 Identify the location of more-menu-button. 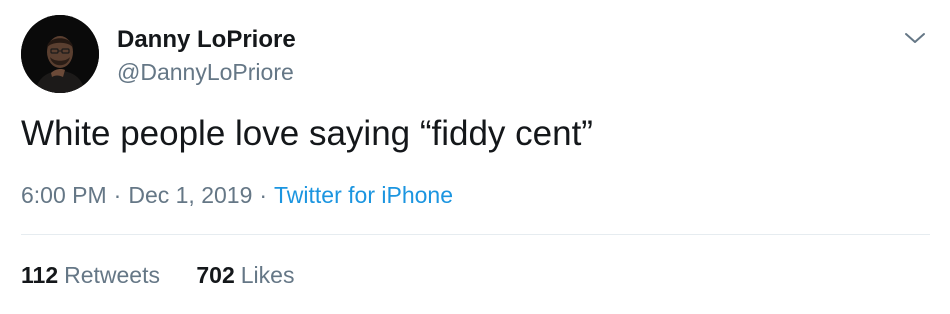
(915, 37).